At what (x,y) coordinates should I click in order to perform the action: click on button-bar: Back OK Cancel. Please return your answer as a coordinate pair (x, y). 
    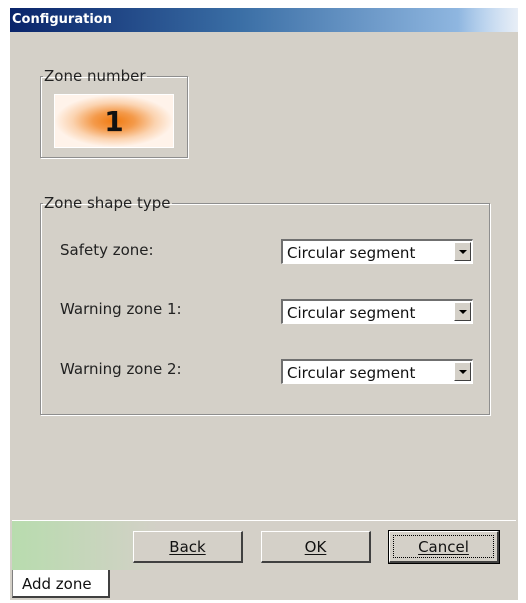
    Looking at the image, I should click on (264, 545).